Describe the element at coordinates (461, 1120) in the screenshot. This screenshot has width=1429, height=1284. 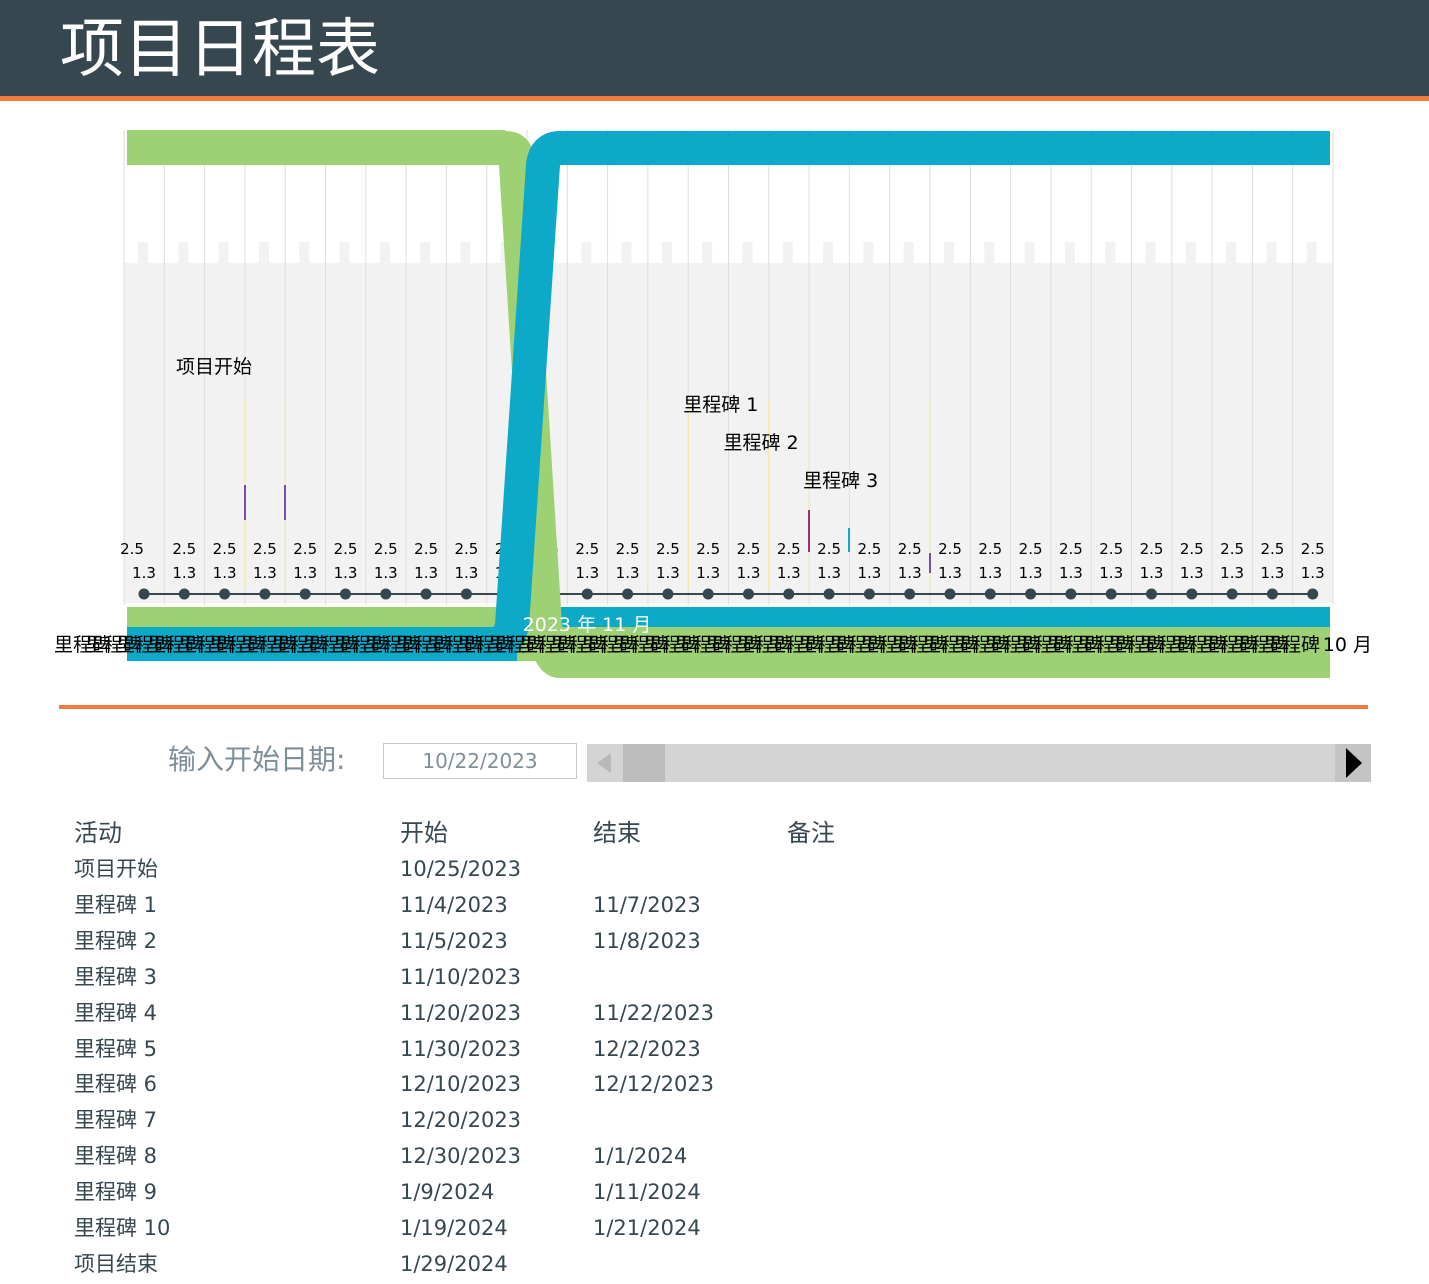
I see `cell-start: 12/20/2023` at that location.